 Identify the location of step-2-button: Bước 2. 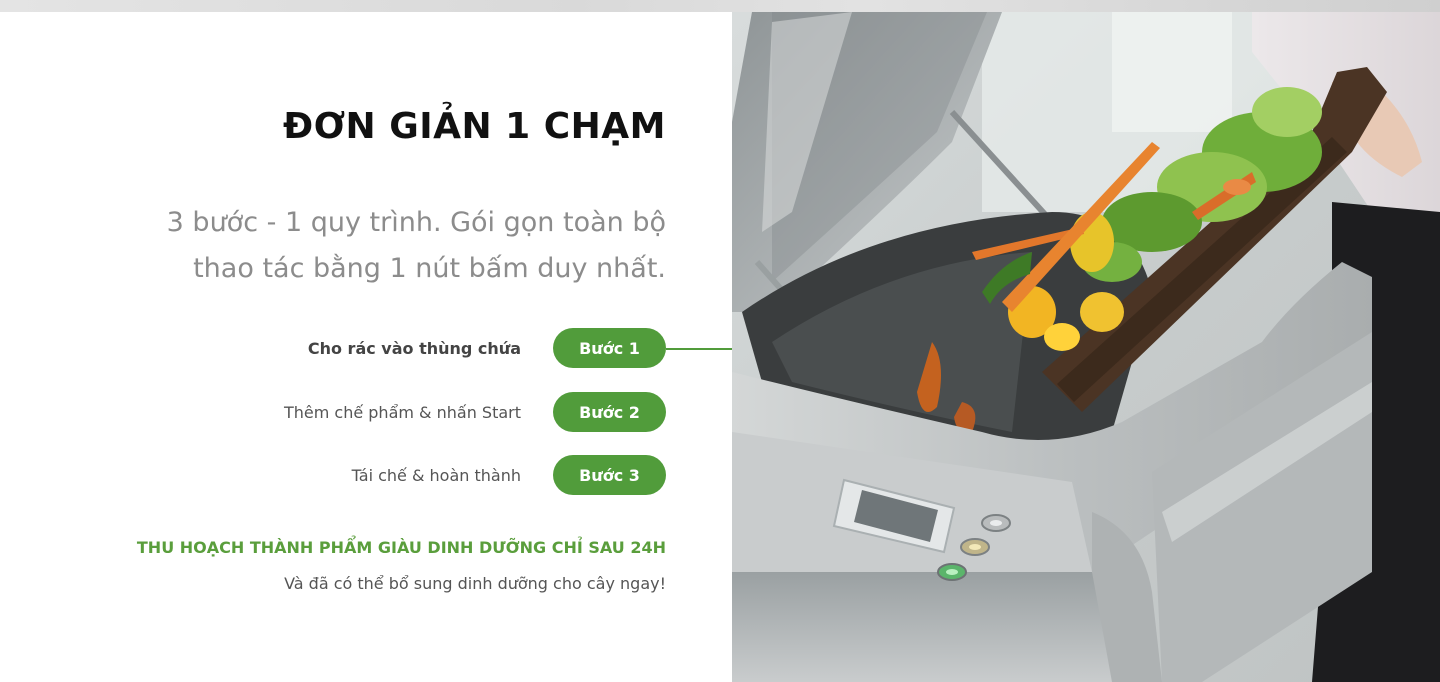
(609, 412).